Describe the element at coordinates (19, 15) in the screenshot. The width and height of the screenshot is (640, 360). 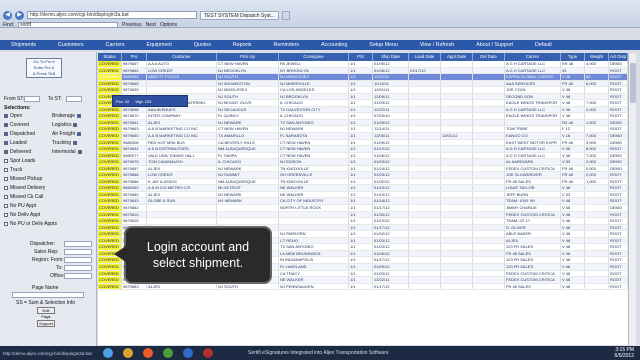
I see `forward-icon: ▶` at that location.